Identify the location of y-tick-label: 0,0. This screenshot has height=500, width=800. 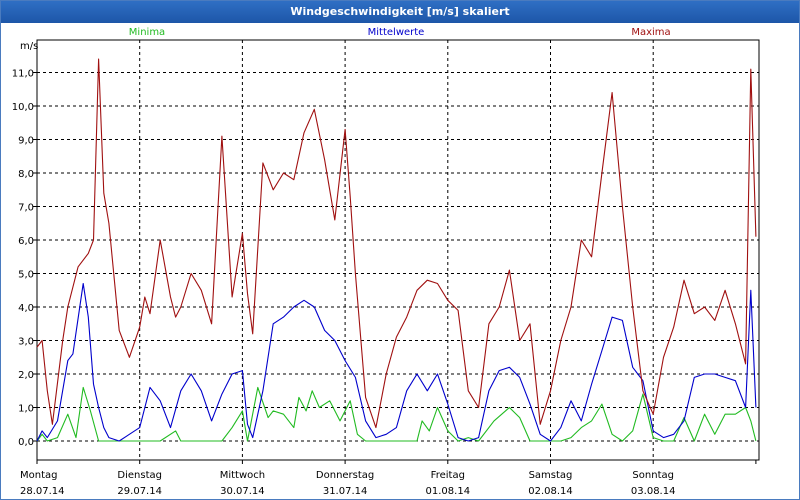
(26, 442).